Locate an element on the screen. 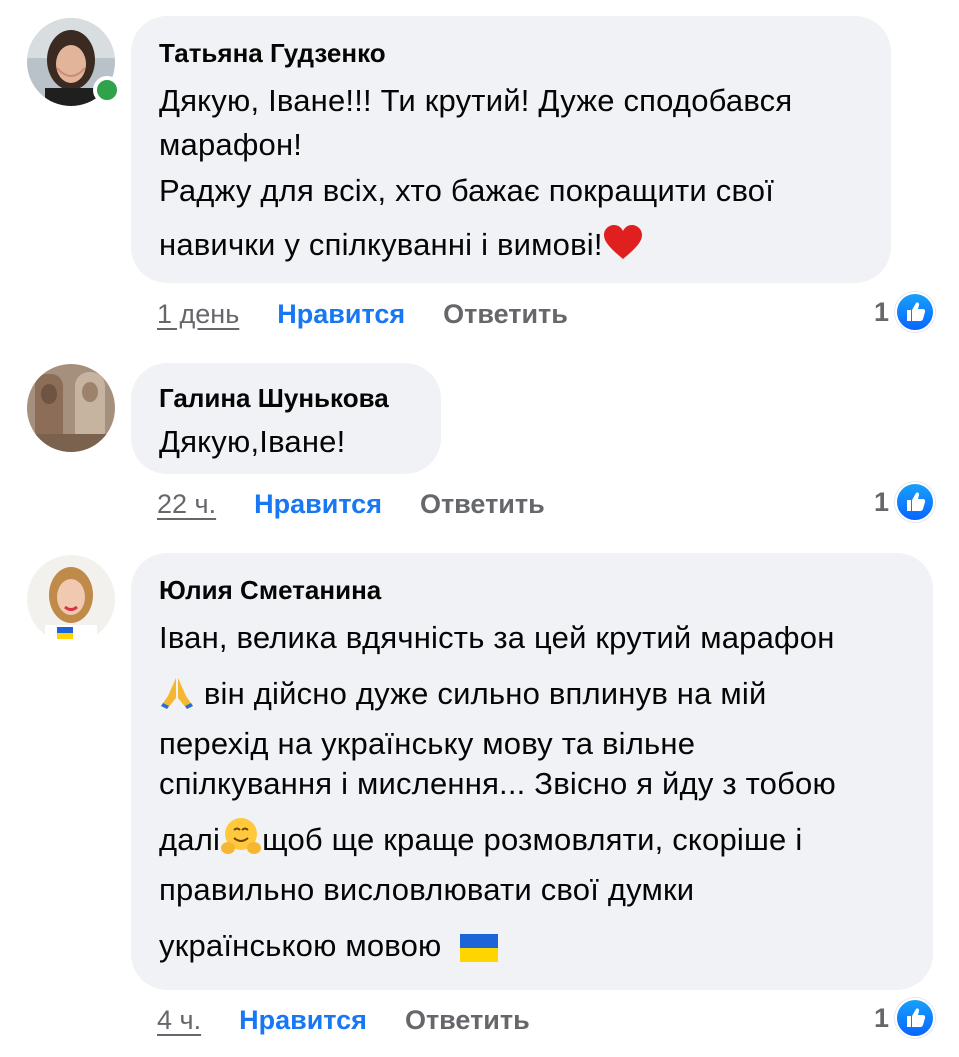  comment-actions: 1 день Нравится Ответить is located at coordinates (362, 314).